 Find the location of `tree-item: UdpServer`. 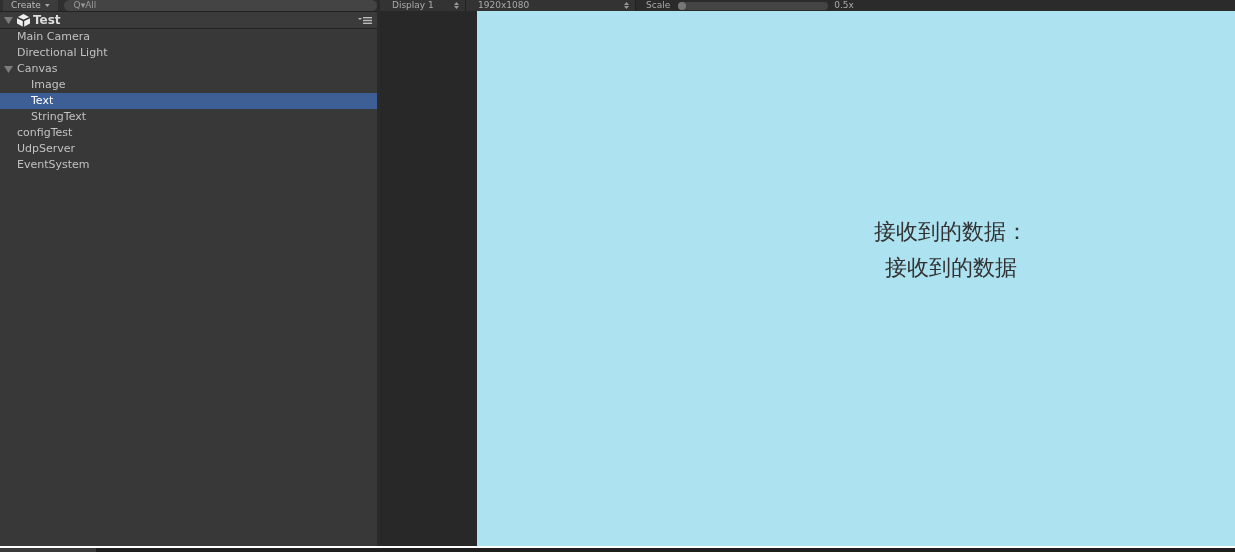

tree-item: UdpServer is located at coordinates (188, 149).